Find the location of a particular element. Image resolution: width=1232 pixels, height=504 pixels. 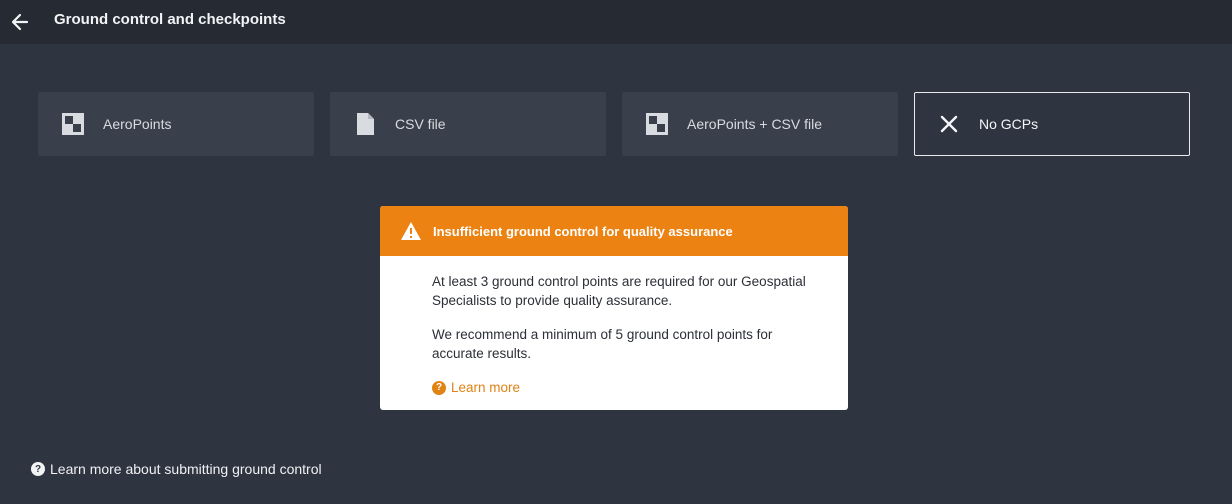

option-csv-file: CSV file is located at coordinates (468, 124).